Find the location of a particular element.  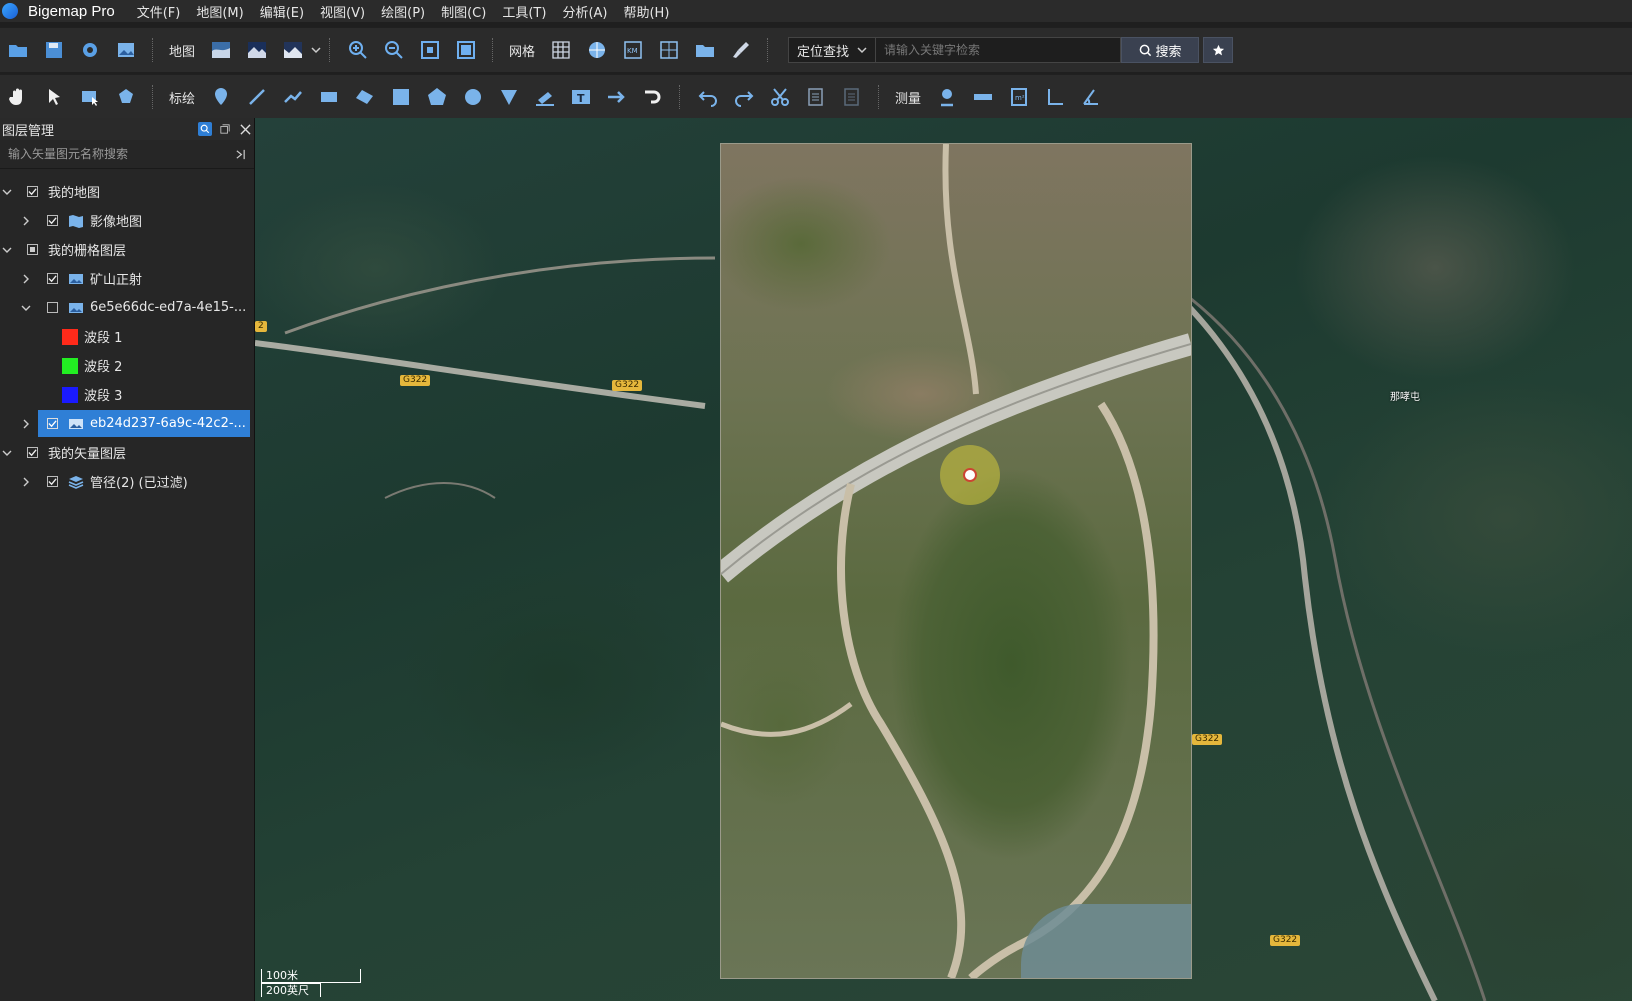

rect-select-icon is located at coordinates (90, 97).